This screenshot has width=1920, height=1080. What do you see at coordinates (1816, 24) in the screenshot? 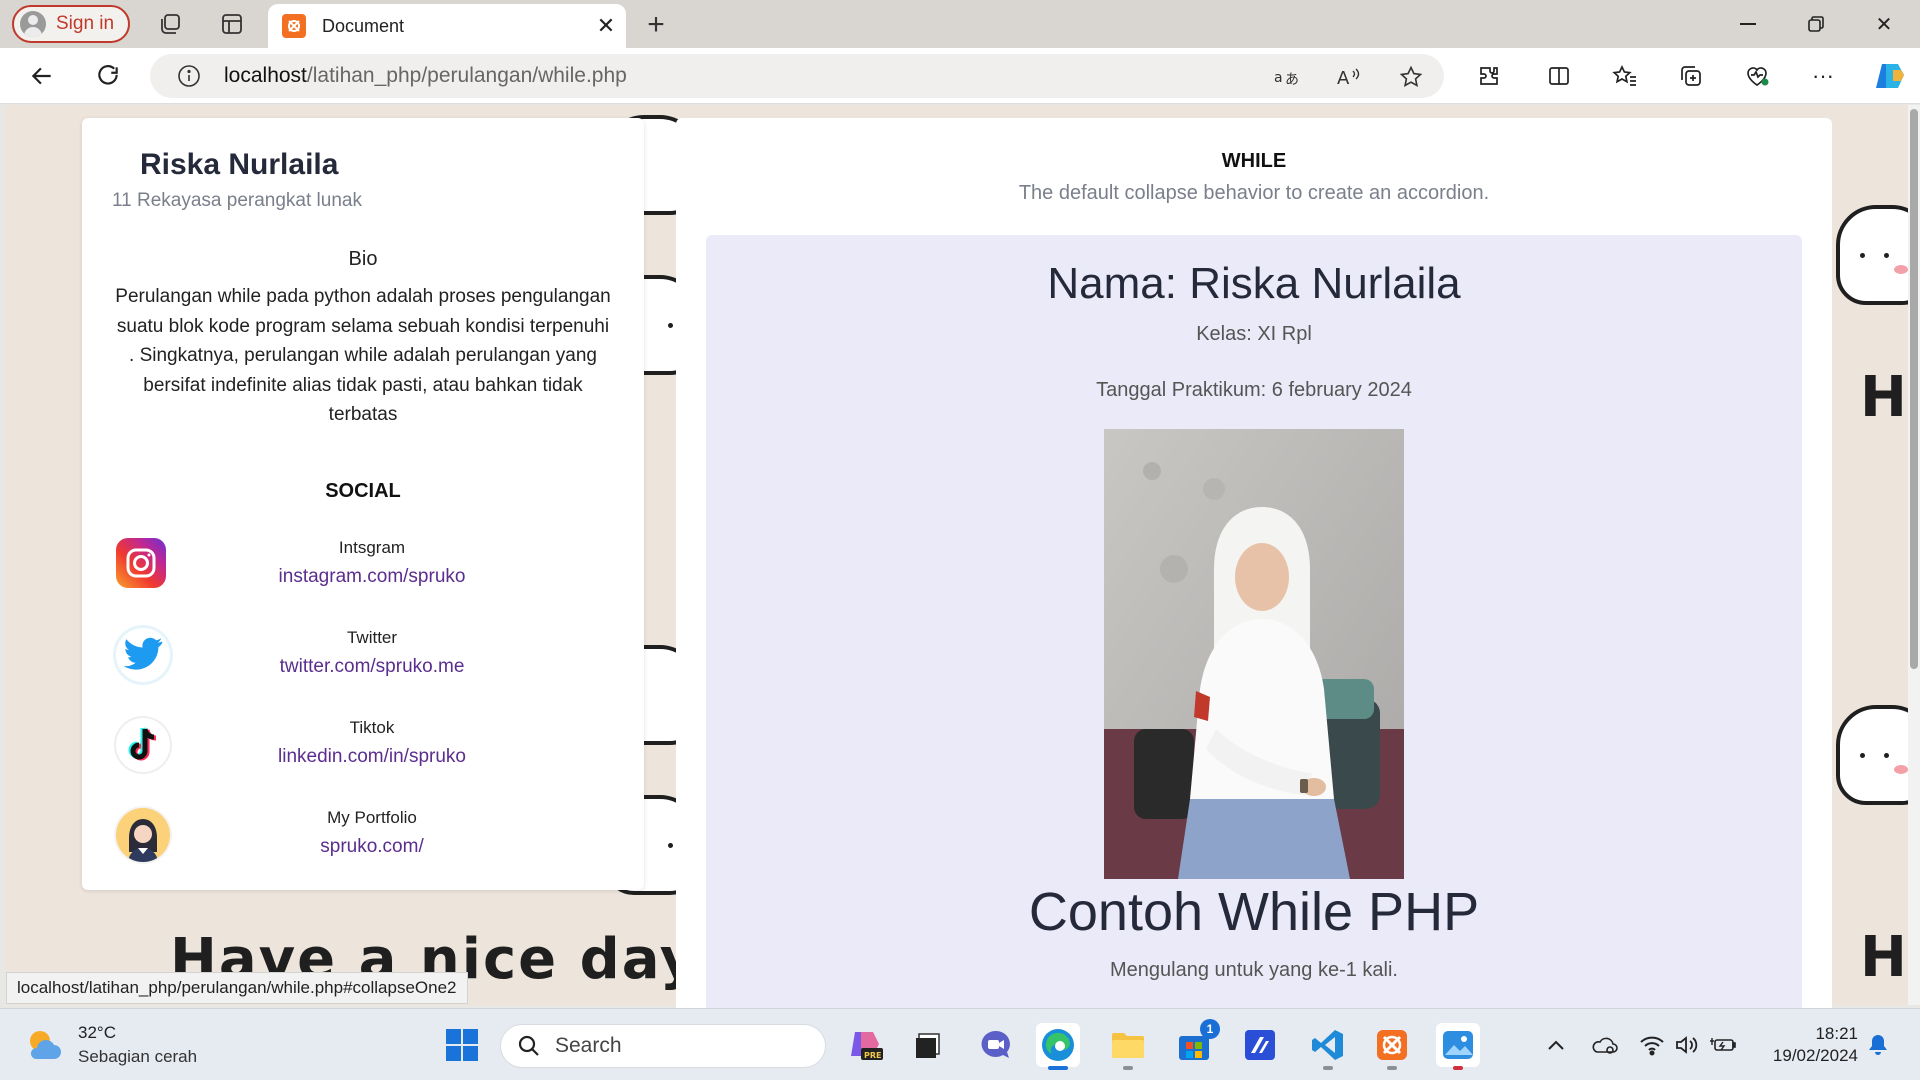
I see `restore-icon` at bounding box center [1816, 24].